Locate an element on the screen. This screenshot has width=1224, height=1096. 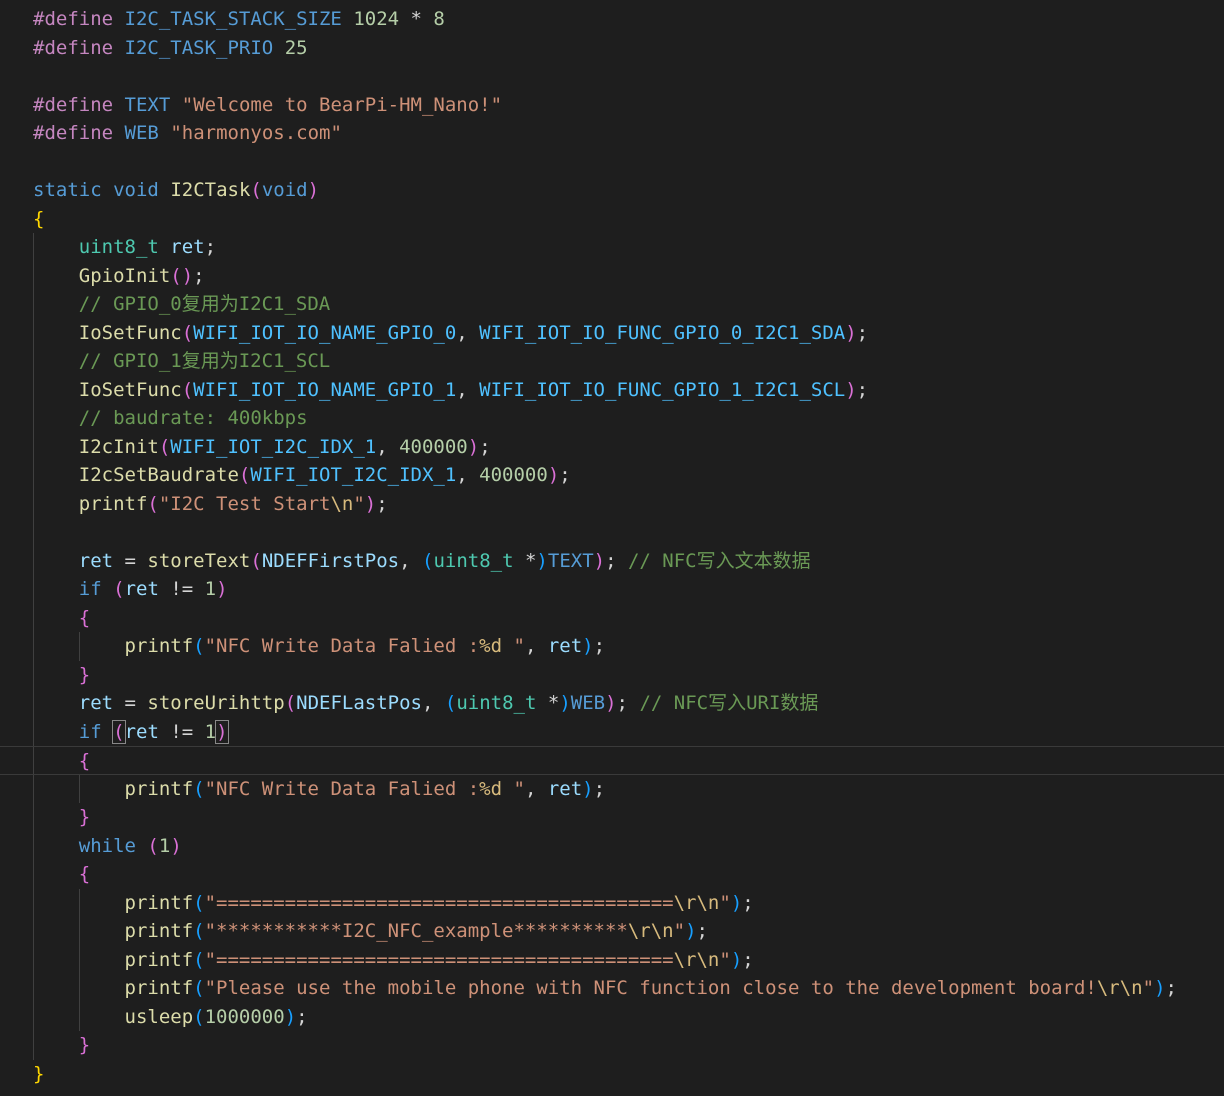
code-token-macro: WEB is located at coordinates (141, 133).